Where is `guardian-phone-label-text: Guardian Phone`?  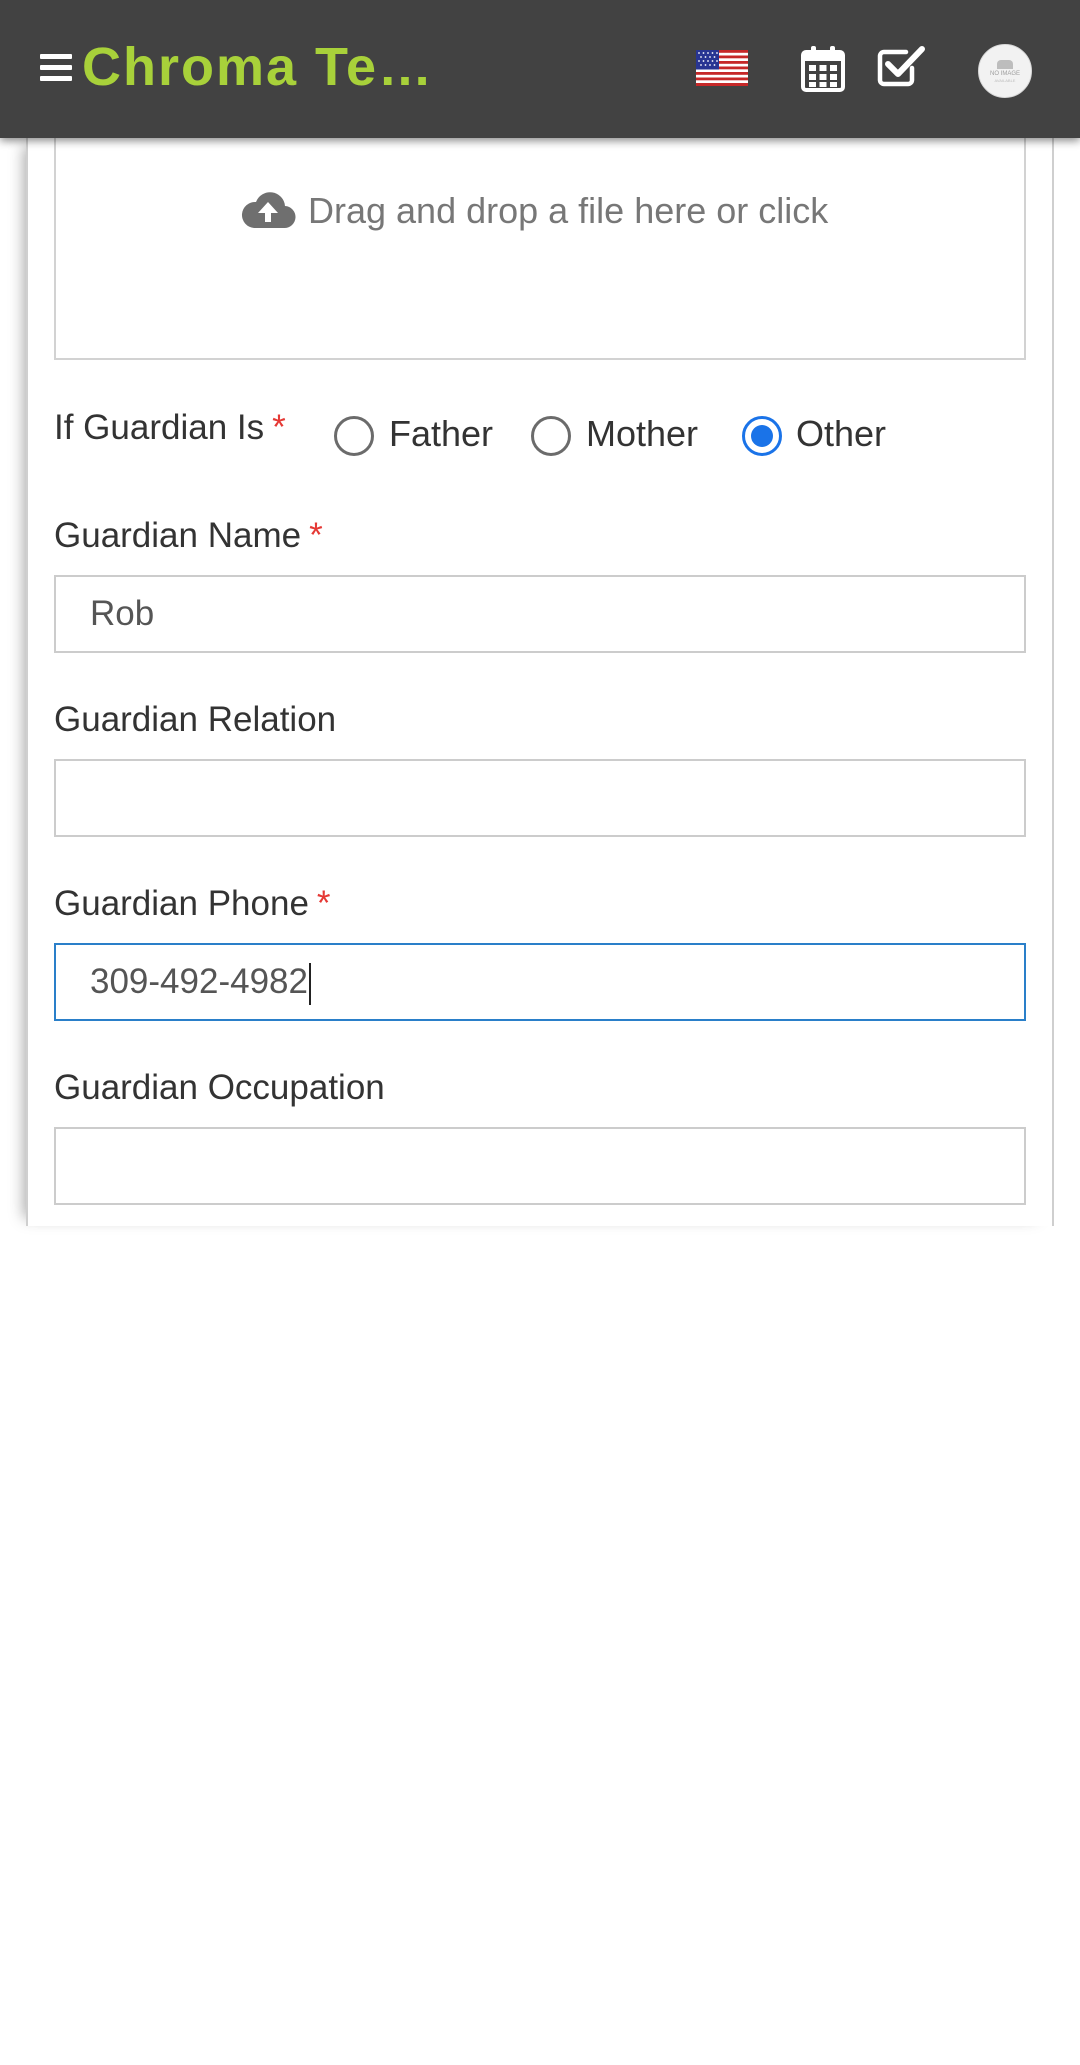 guardian-phone-label-text: Guardian Phone is located at coordinates (181, 903).